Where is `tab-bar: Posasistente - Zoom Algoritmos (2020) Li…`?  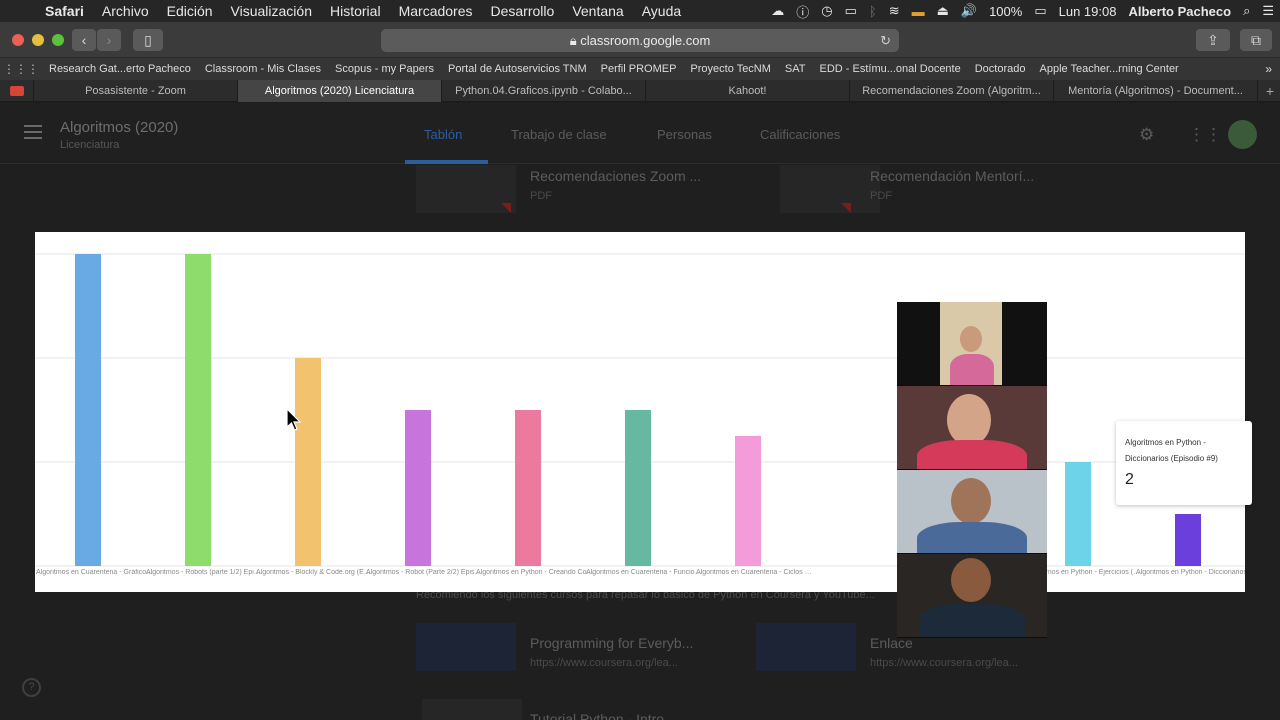 tab-bar: Posasistente - Zoom Algoritmos (2020) Li… is located at coordinates (640, 91).